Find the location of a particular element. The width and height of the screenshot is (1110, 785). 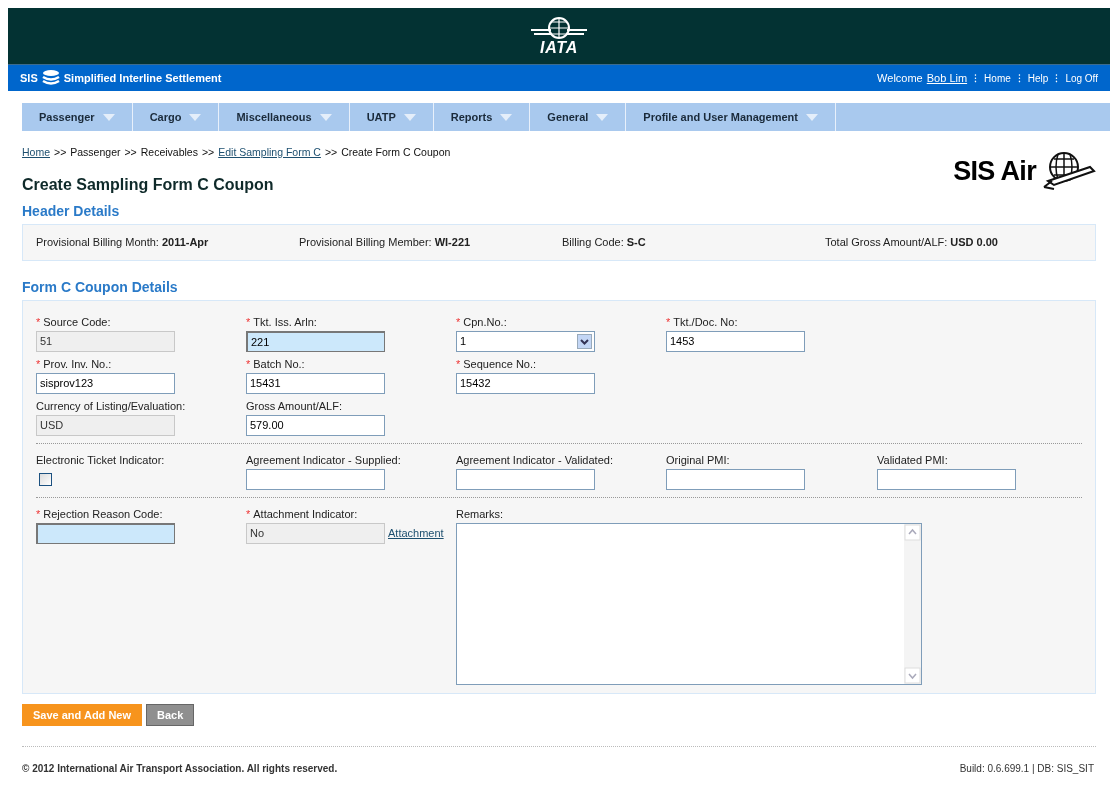

copyright-text: © 2012 International Air Transport Association. All rights reserved. is located at coordinates (180, 768).